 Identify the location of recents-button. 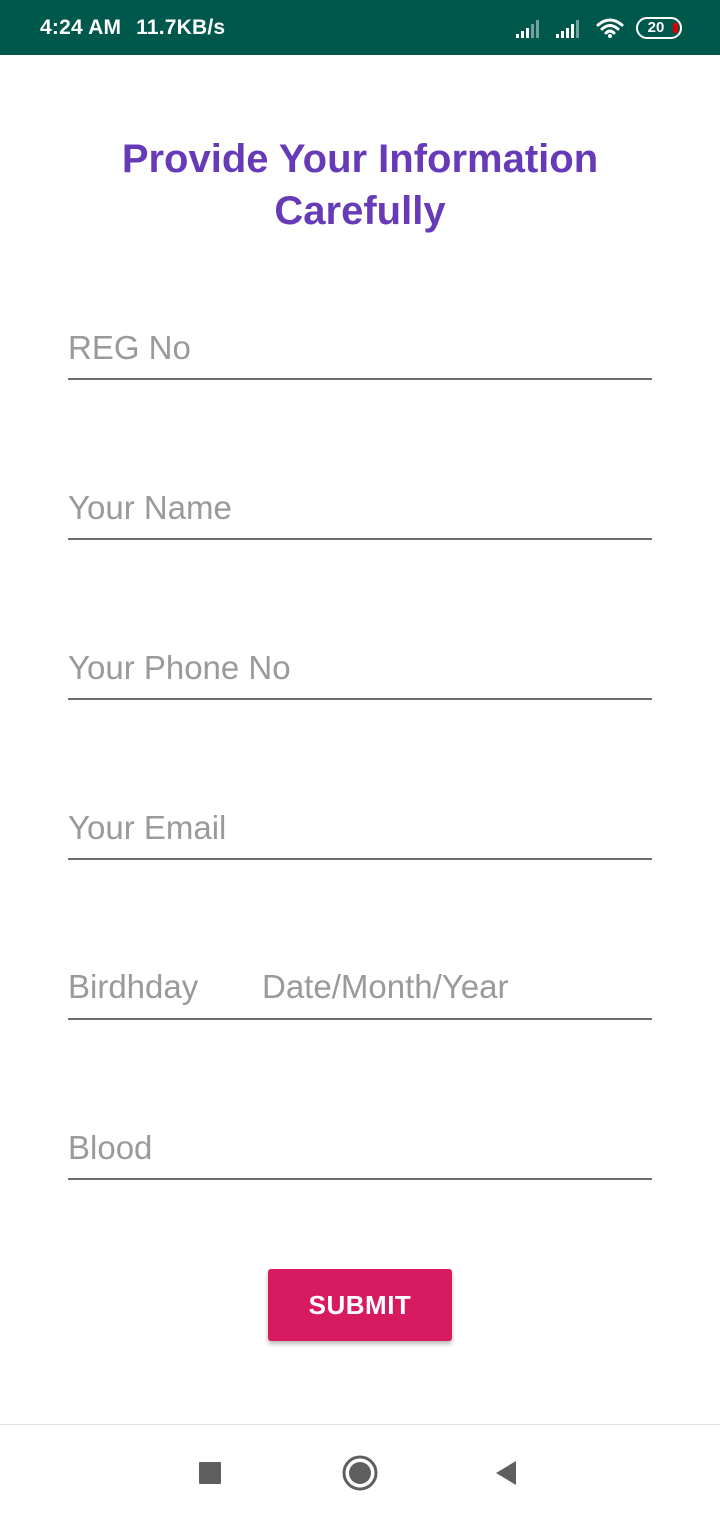
(210, 1473).